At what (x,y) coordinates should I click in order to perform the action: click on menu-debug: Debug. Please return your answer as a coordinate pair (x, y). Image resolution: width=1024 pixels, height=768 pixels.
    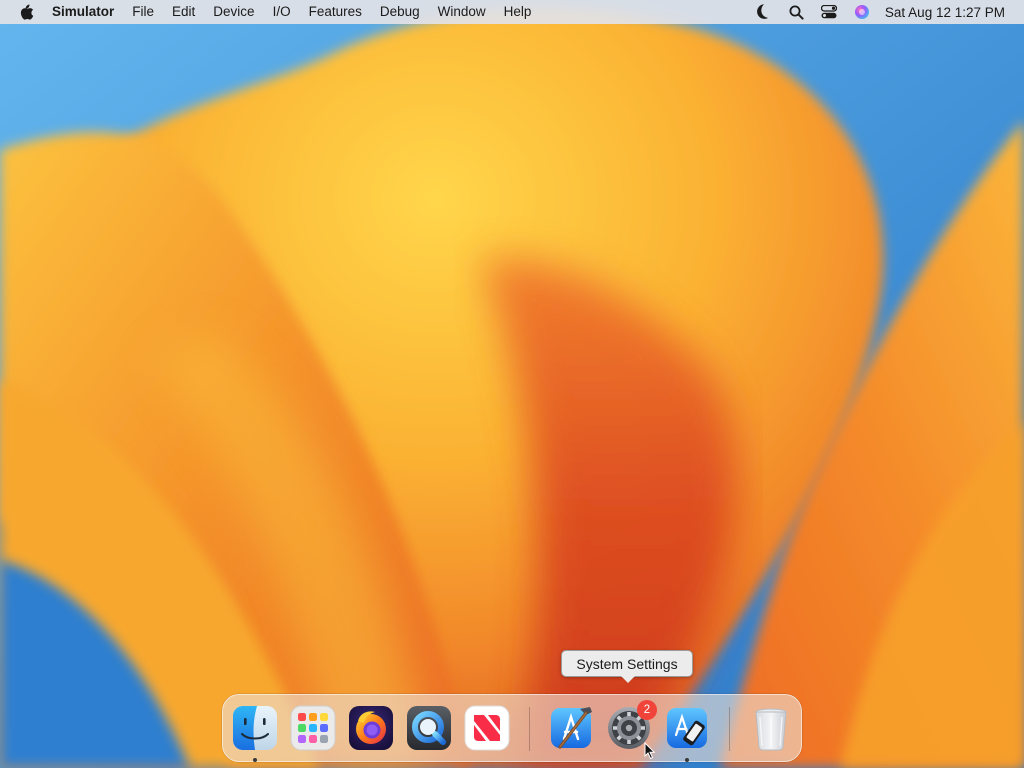
    Looking at the image, I should click on (400, 12).